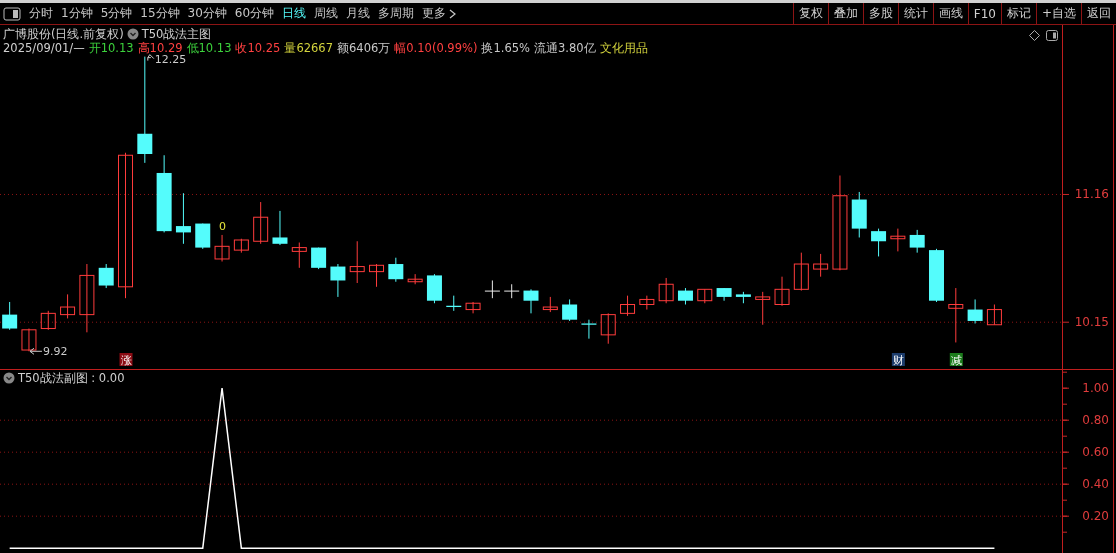 Image resolution: width=1116 pixels, height=553 pixels. I want to click on toolbar-button: 复权, so click(810, 13).